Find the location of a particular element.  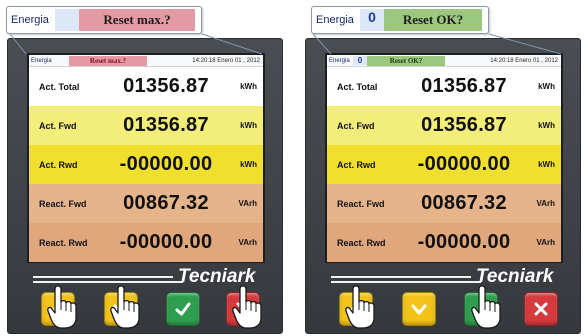

callout-value is located at coordinates (67, 20).